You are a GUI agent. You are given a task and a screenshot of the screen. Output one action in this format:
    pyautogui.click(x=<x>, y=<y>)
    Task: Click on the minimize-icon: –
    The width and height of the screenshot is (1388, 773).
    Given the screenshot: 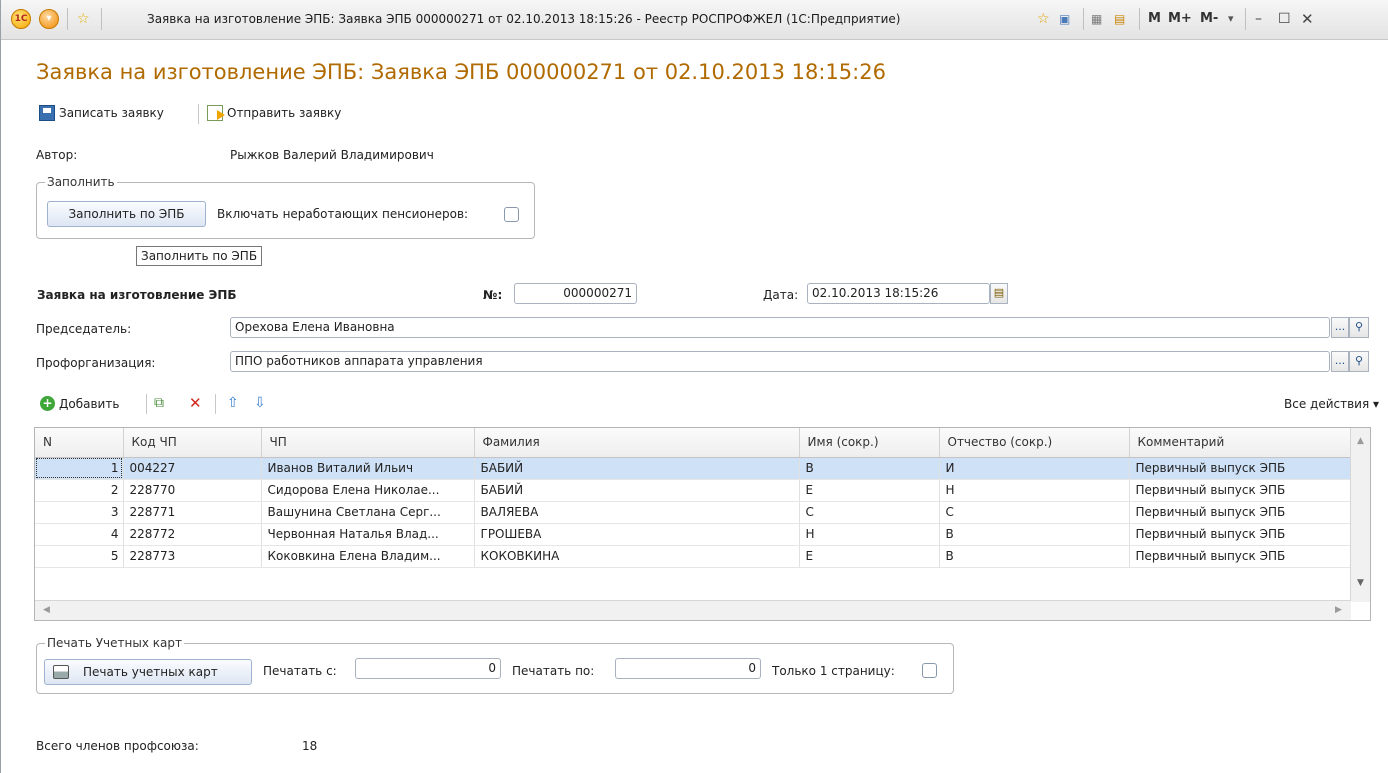 What is the action you would take?
    pyautogui.click(x=1258, y=19)
    